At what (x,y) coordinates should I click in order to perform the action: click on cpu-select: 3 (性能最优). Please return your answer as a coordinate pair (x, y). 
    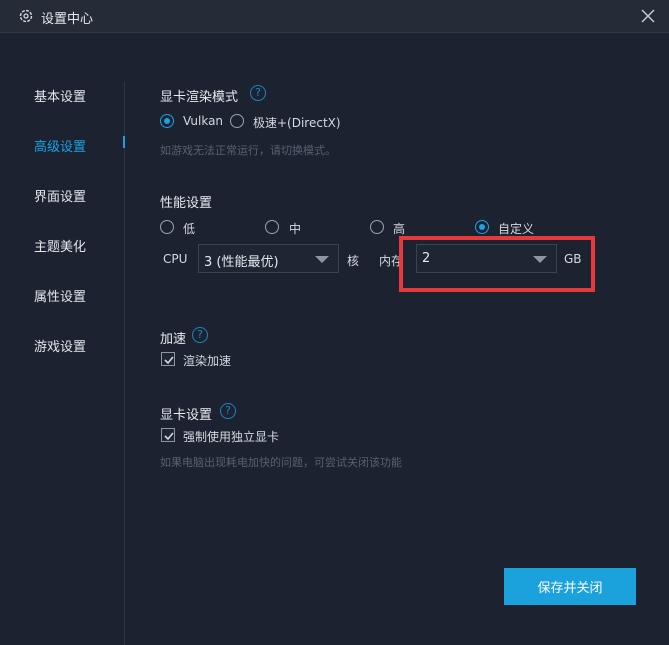
    Looking at the image, I should click on (268, 258).